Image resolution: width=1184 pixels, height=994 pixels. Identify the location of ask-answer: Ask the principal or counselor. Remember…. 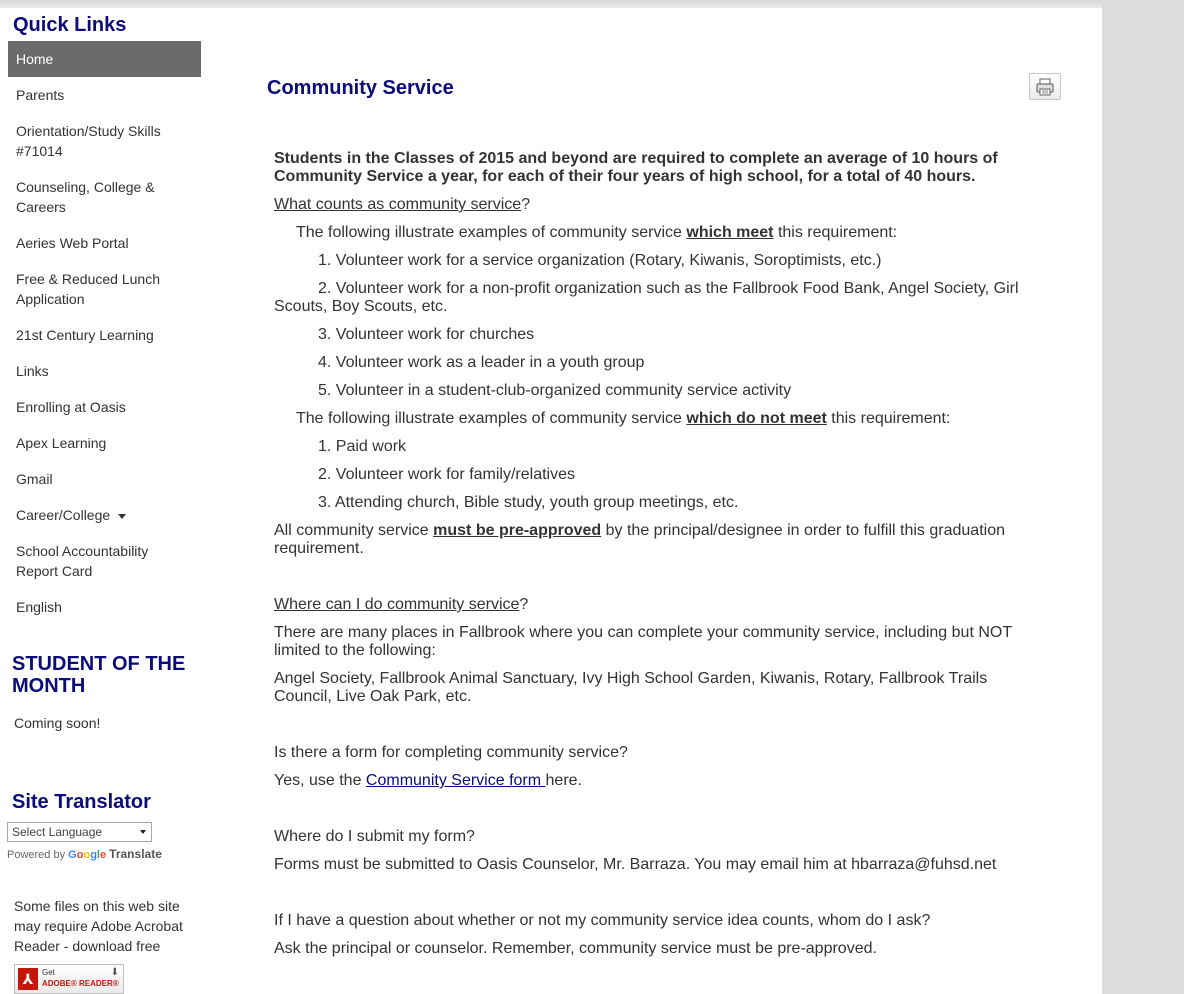
(575, 948).